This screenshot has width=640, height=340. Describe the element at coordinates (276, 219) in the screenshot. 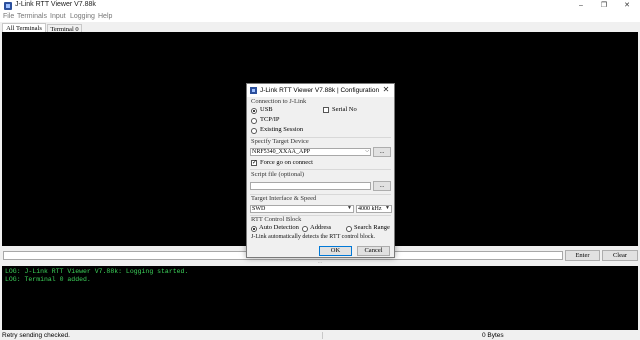

I see `rtt-group-label: RTT Control Block` at that location.